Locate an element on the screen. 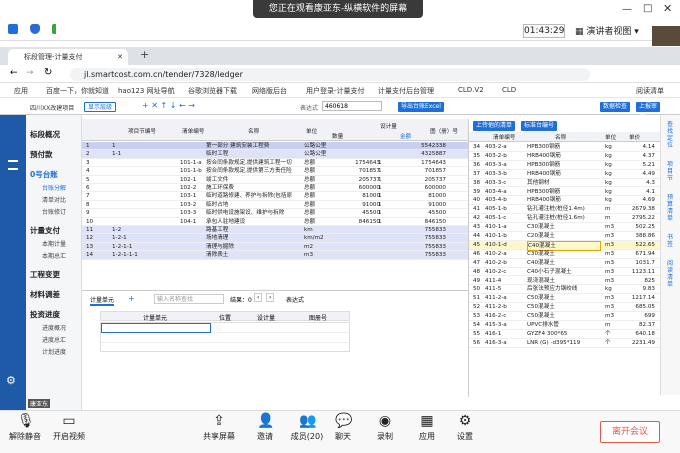 The image size is (680, 453). list-item: 43 410-1-a C30混凝土 m3 502.25 is located at coordinates (564, 227).